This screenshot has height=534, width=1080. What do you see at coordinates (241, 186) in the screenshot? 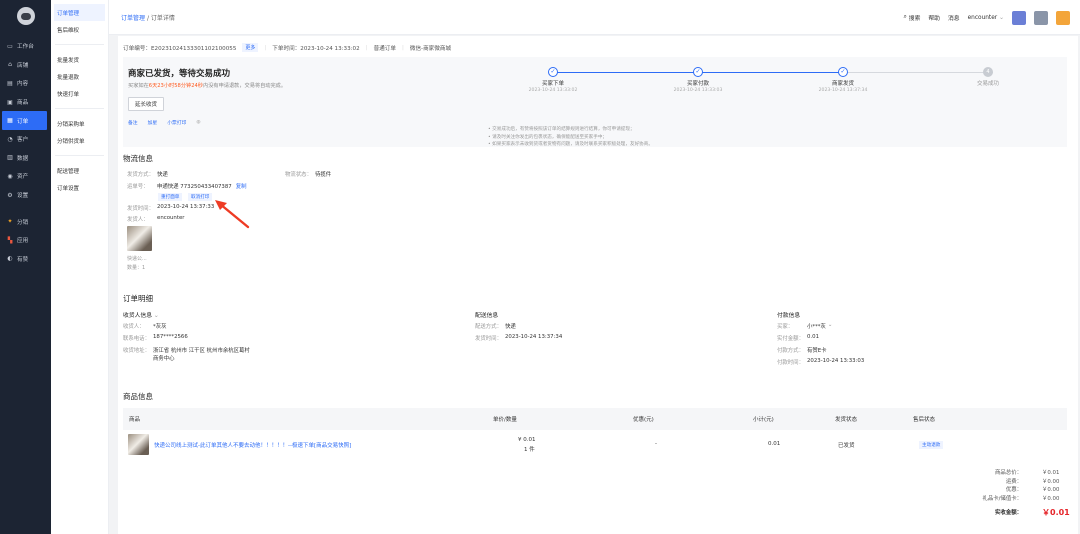
I see `copy-link: 复制` at bounding box center [241, 186].